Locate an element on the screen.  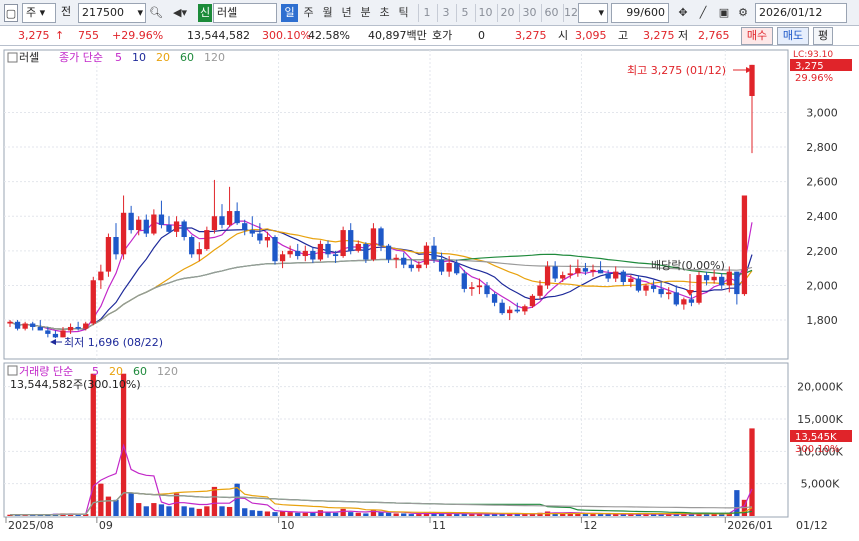
code-input: 217500 ▾ is located at coordinates (112, 13).